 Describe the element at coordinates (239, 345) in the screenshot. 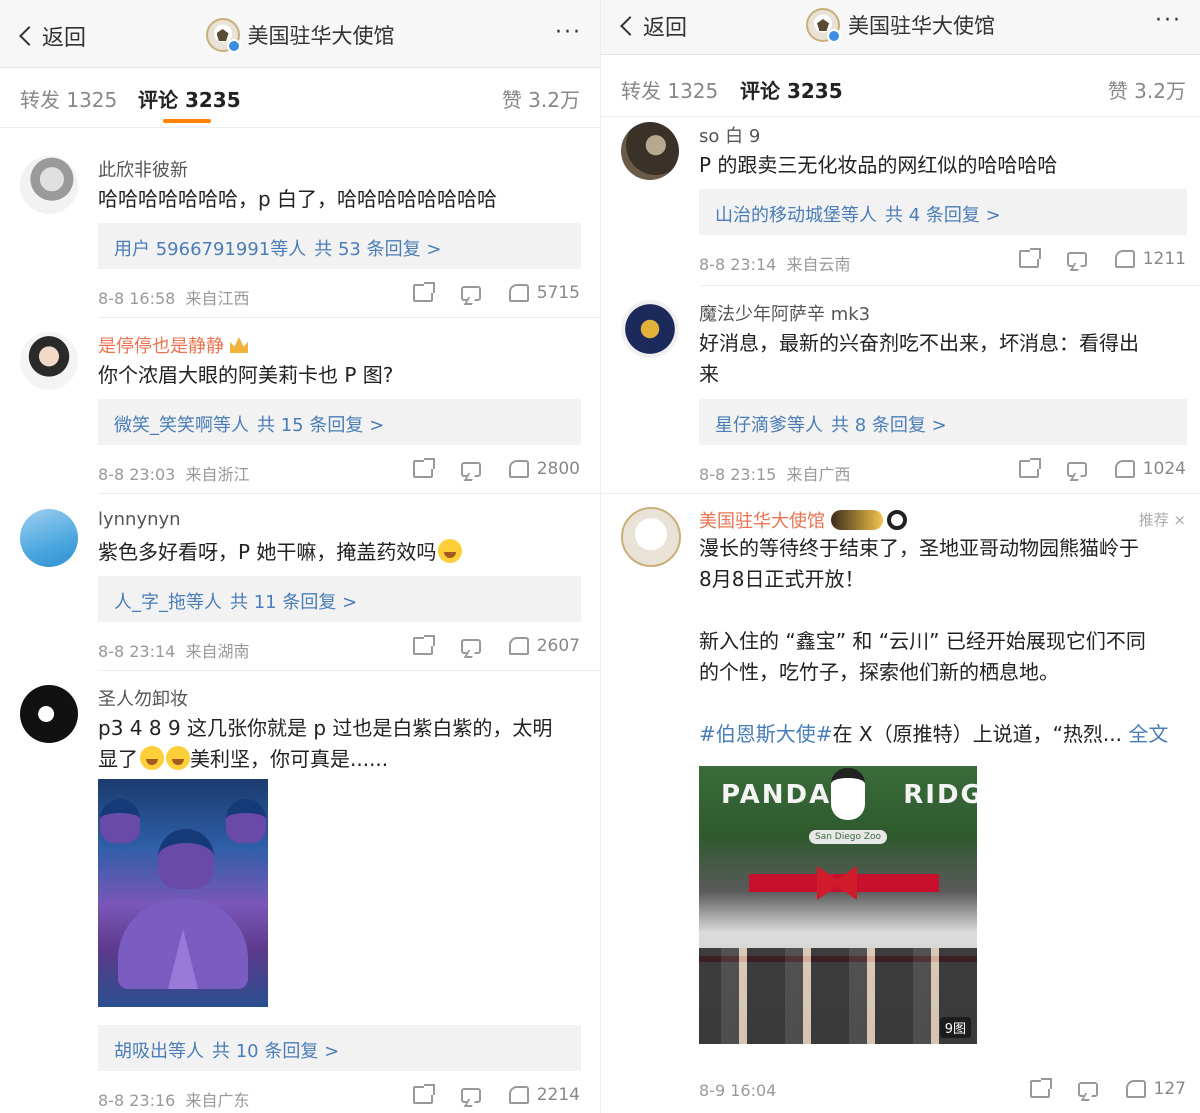

I see `crown-icon` at that location.